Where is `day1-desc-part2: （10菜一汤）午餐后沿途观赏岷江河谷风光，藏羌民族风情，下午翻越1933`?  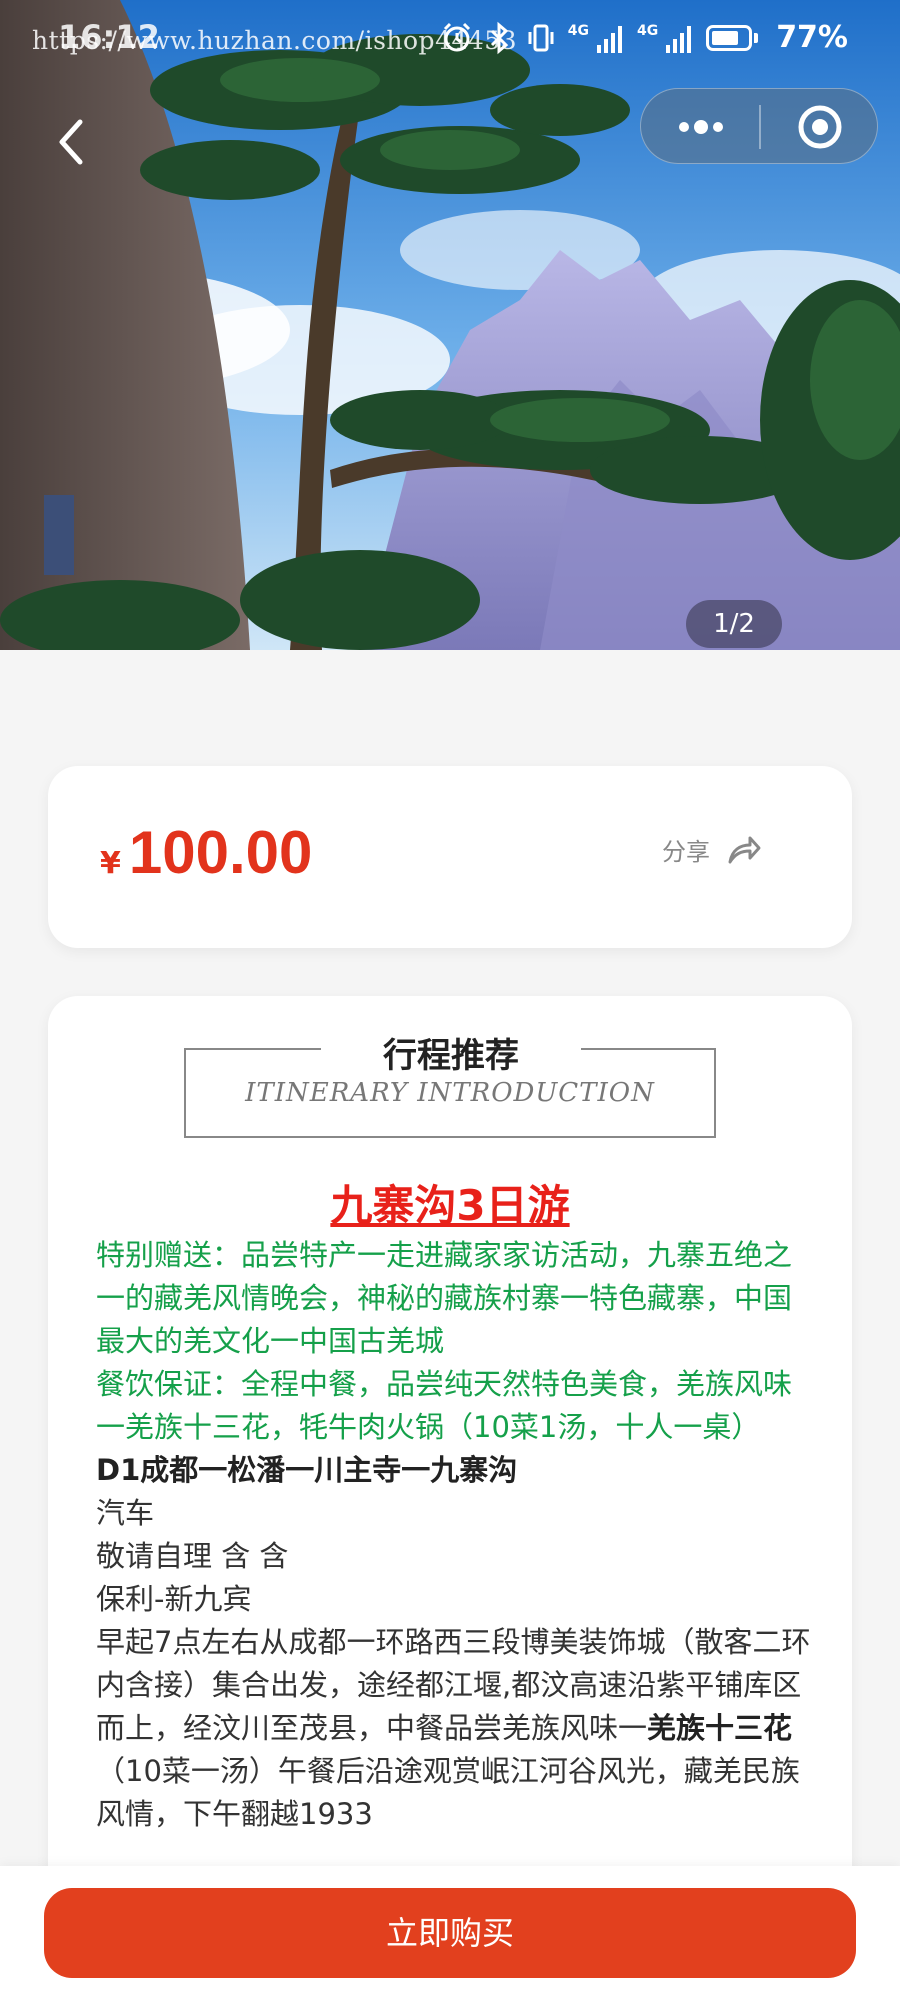 day1-desc-part2: （10菜一汤）午餐后沿途观赏岷江河谷风光，藏羌民族风情，下午翻越1933 is located at coordinates (448, 1792).